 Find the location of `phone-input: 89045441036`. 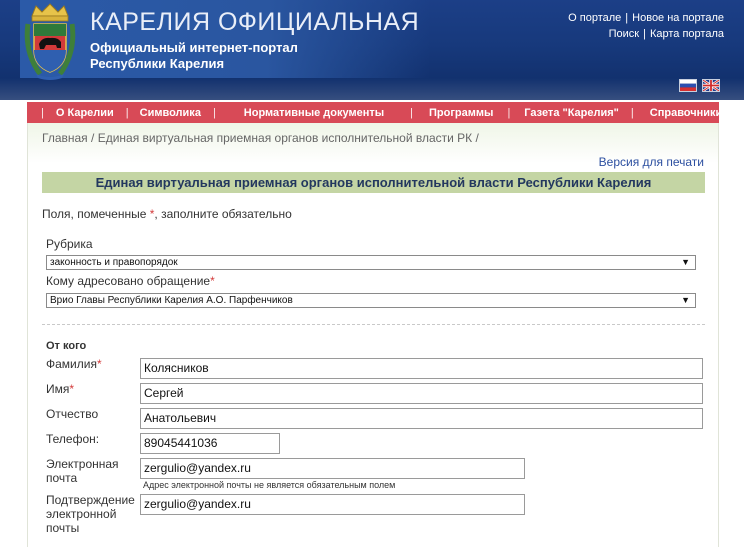

phone-input: 89045441036 is located at coordinates (210, 443).